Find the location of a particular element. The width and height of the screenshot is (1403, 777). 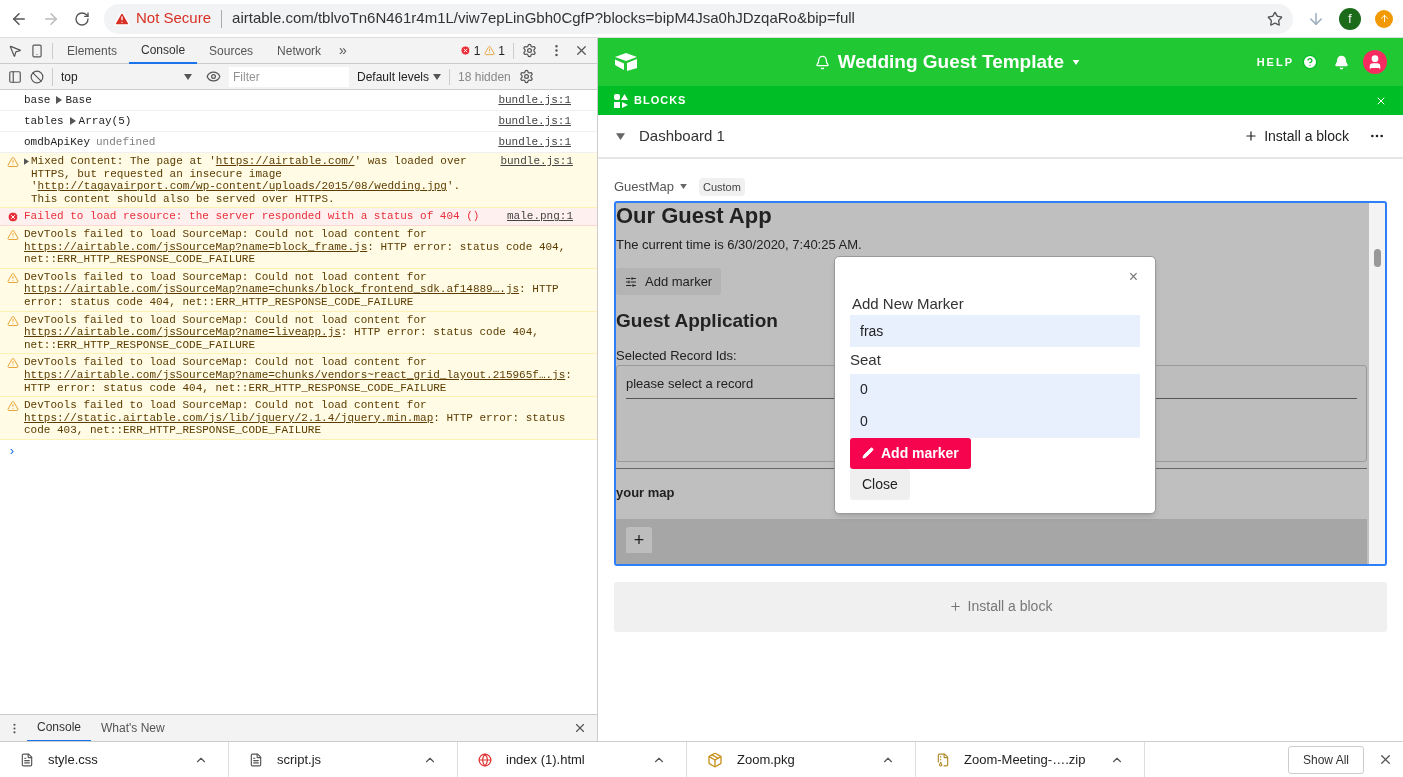

eye-icon is located at coordinates (213, 76).